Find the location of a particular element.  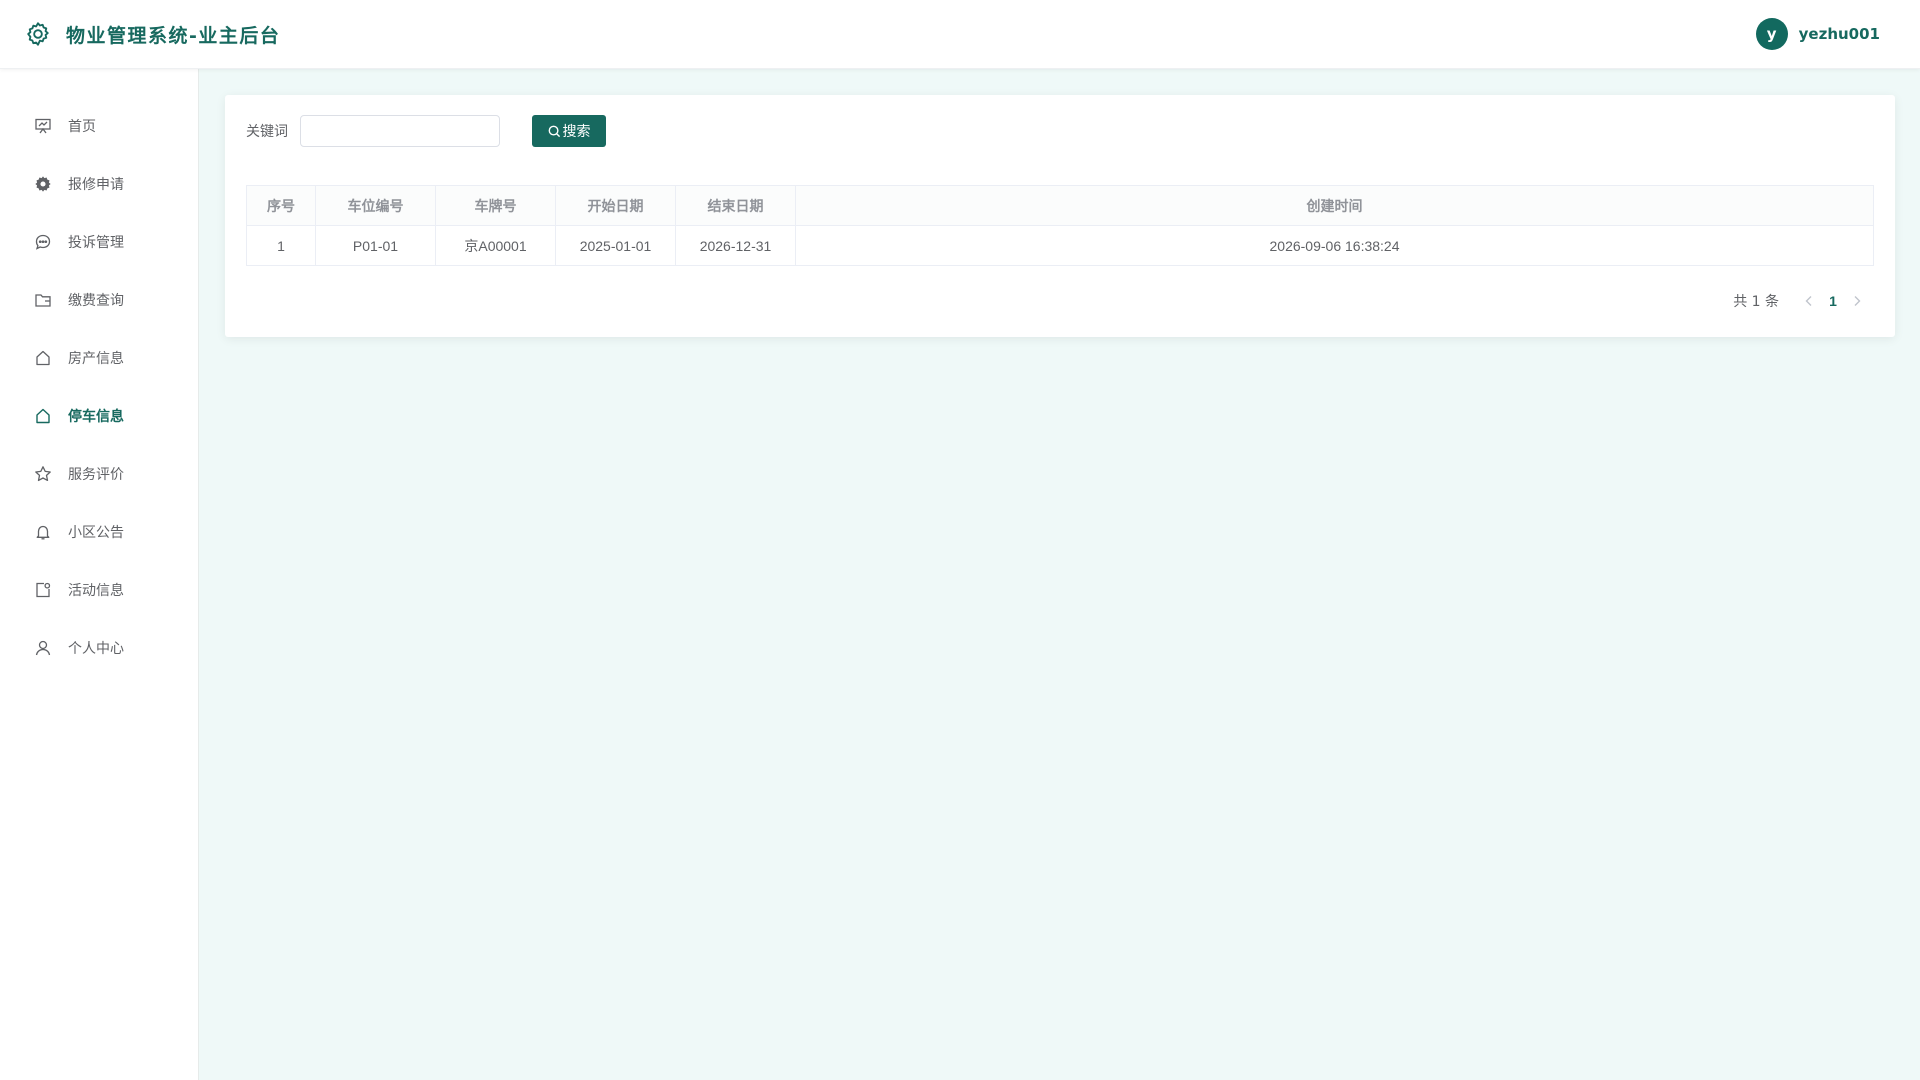

sidebar-item-payments: 缴费查询 is located at coordinates (99, 300).